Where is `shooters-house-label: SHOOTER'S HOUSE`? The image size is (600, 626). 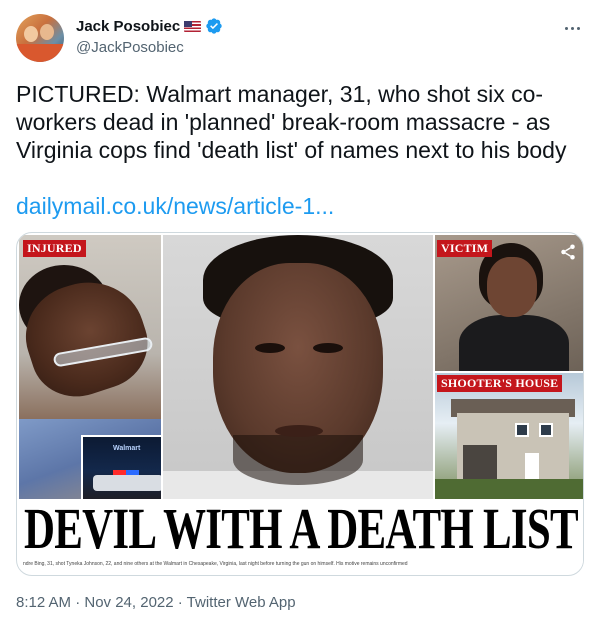
shooters-house-label: SHOOTER'S HOUSE is located at coordinates (500, 383).